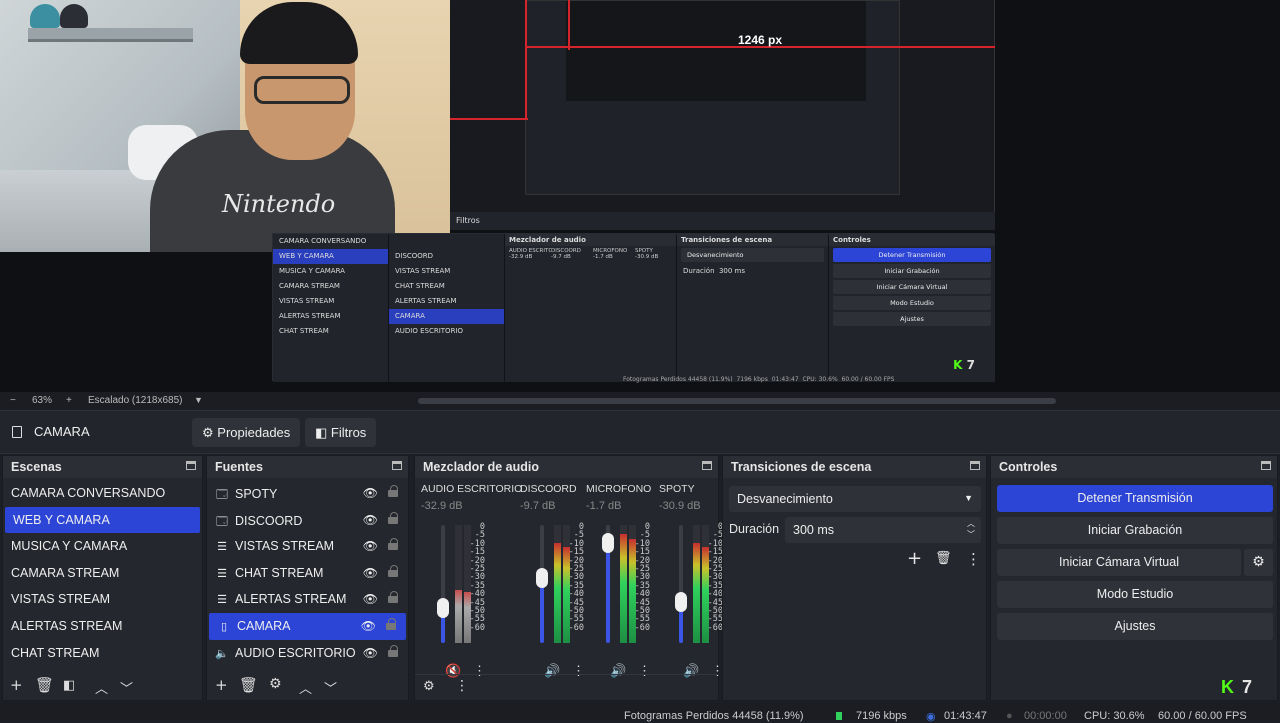 This screenshot has height=723, width=1280. What do you see at coordinates (423, 271) in the screenshot?
I see `mini-source-item: VISTAS STREAM` at bounding box center [423, 271].